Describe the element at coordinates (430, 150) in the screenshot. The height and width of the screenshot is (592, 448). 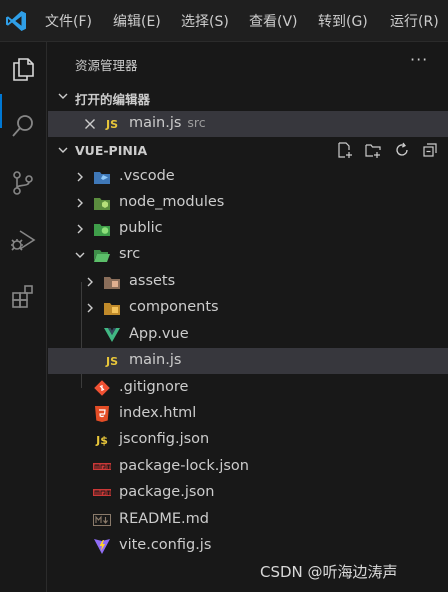
I see `collapse-all-icon` at that location.